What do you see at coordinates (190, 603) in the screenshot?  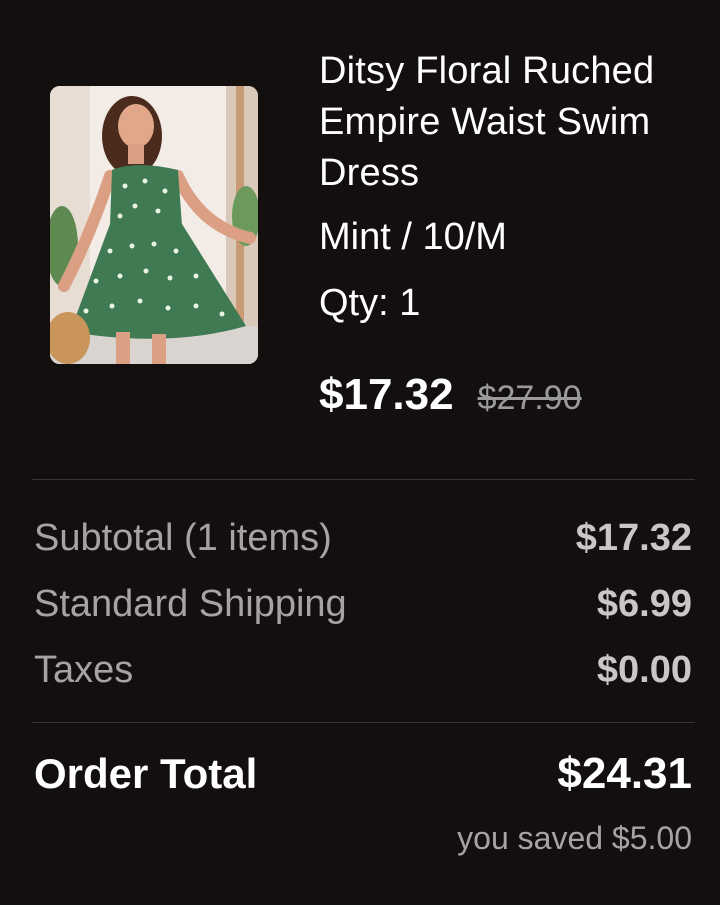 I see `shipping-label: Standard Shipping` at bounding box center [190, 603].